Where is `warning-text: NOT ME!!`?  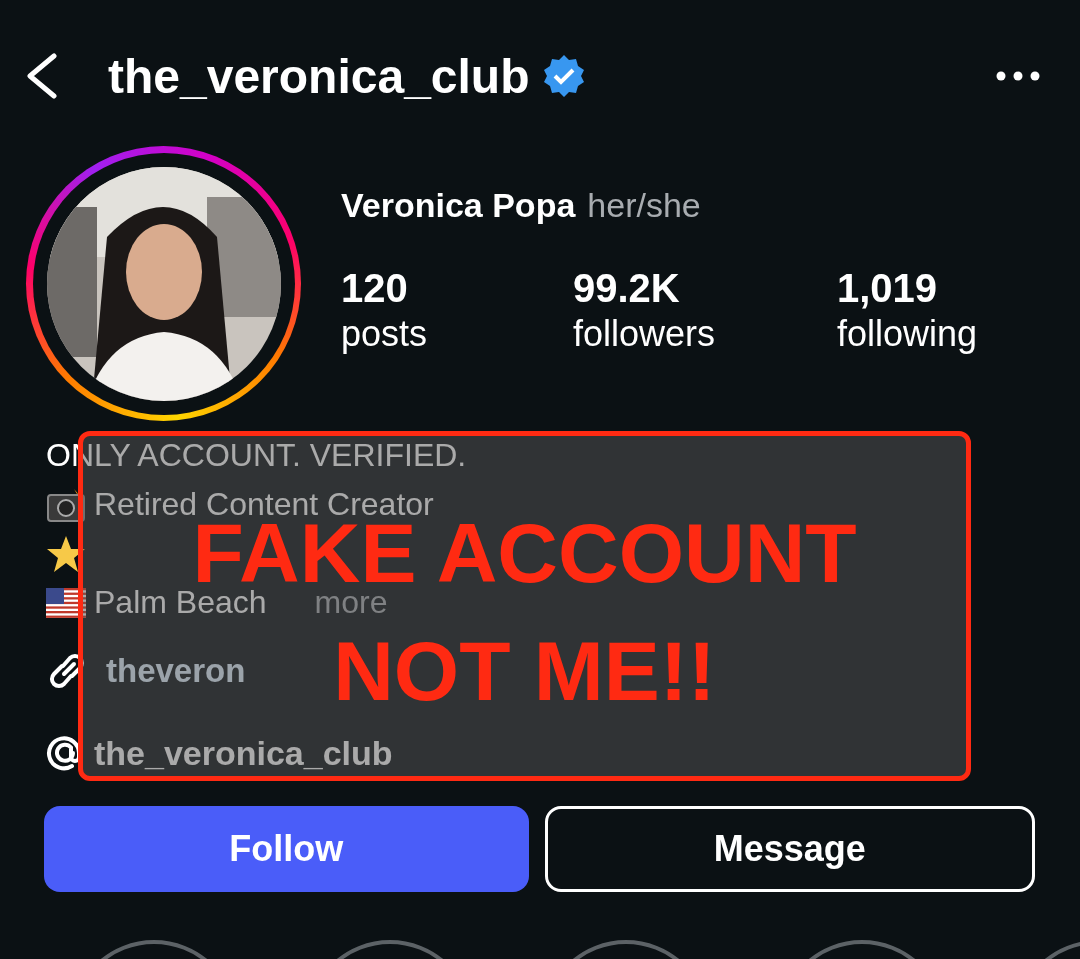 warning-text: NOT ME!! is located at coordinates (524, 671).